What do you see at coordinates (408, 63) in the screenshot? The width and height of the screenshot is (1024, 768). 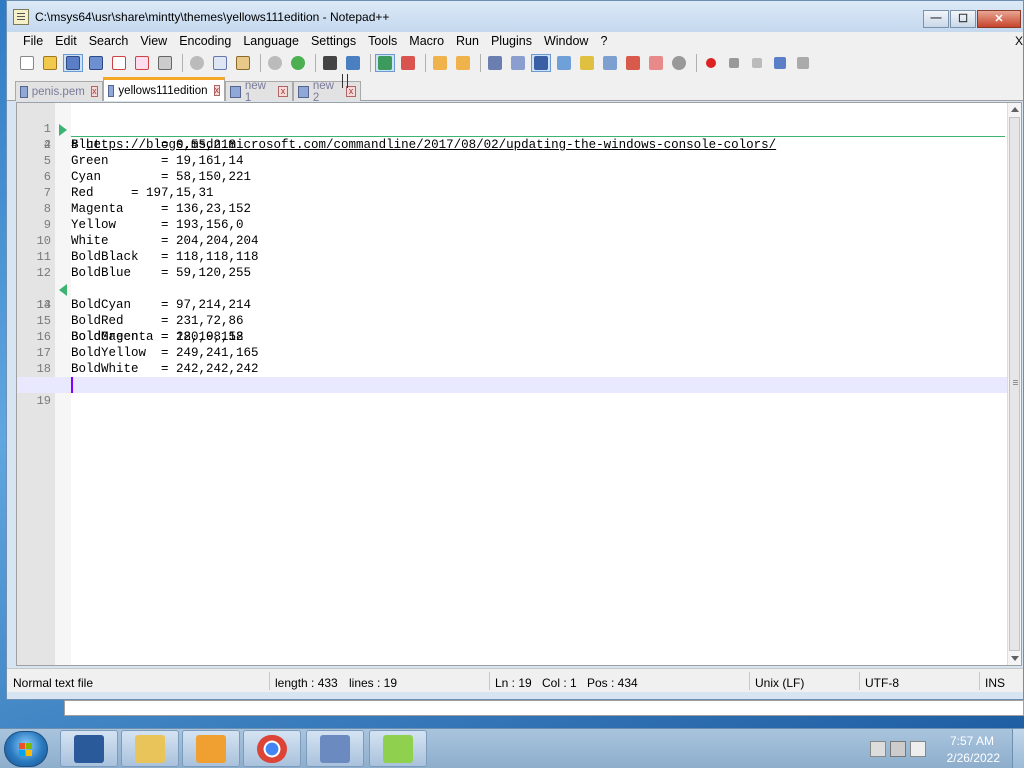 I see `zoom-out-button` at bounding box center [408, 63].